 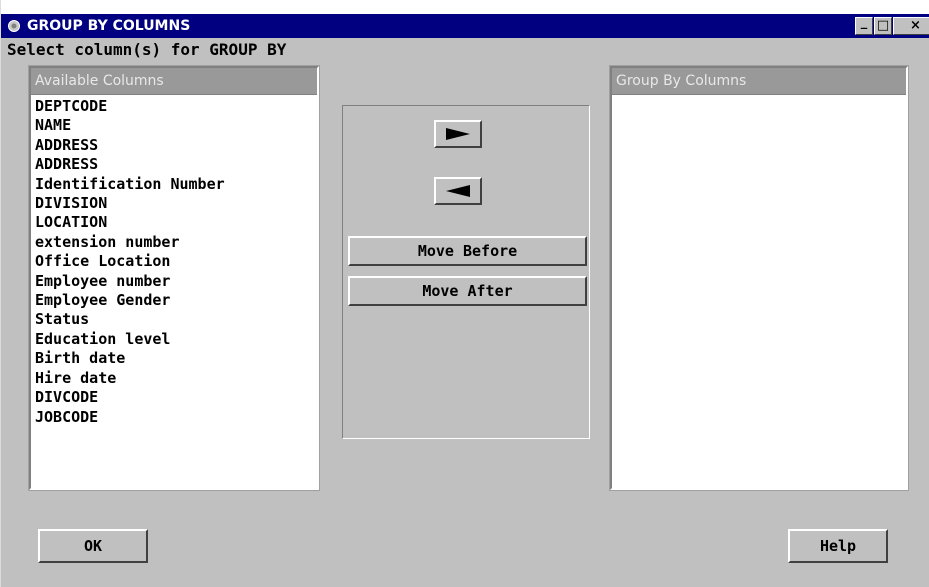 What do you see at coordinates (176, 378) in the screenshot?
I see `available-column-item: Hire date` at bounding box center [176, 378].